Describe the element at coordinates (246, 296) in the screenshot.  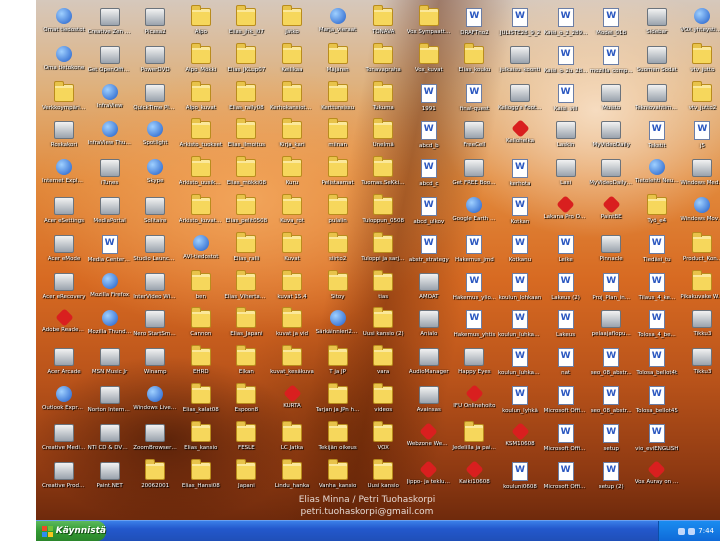
I see `desktop-icon-label: Elias_Vihertaakso` at that location.